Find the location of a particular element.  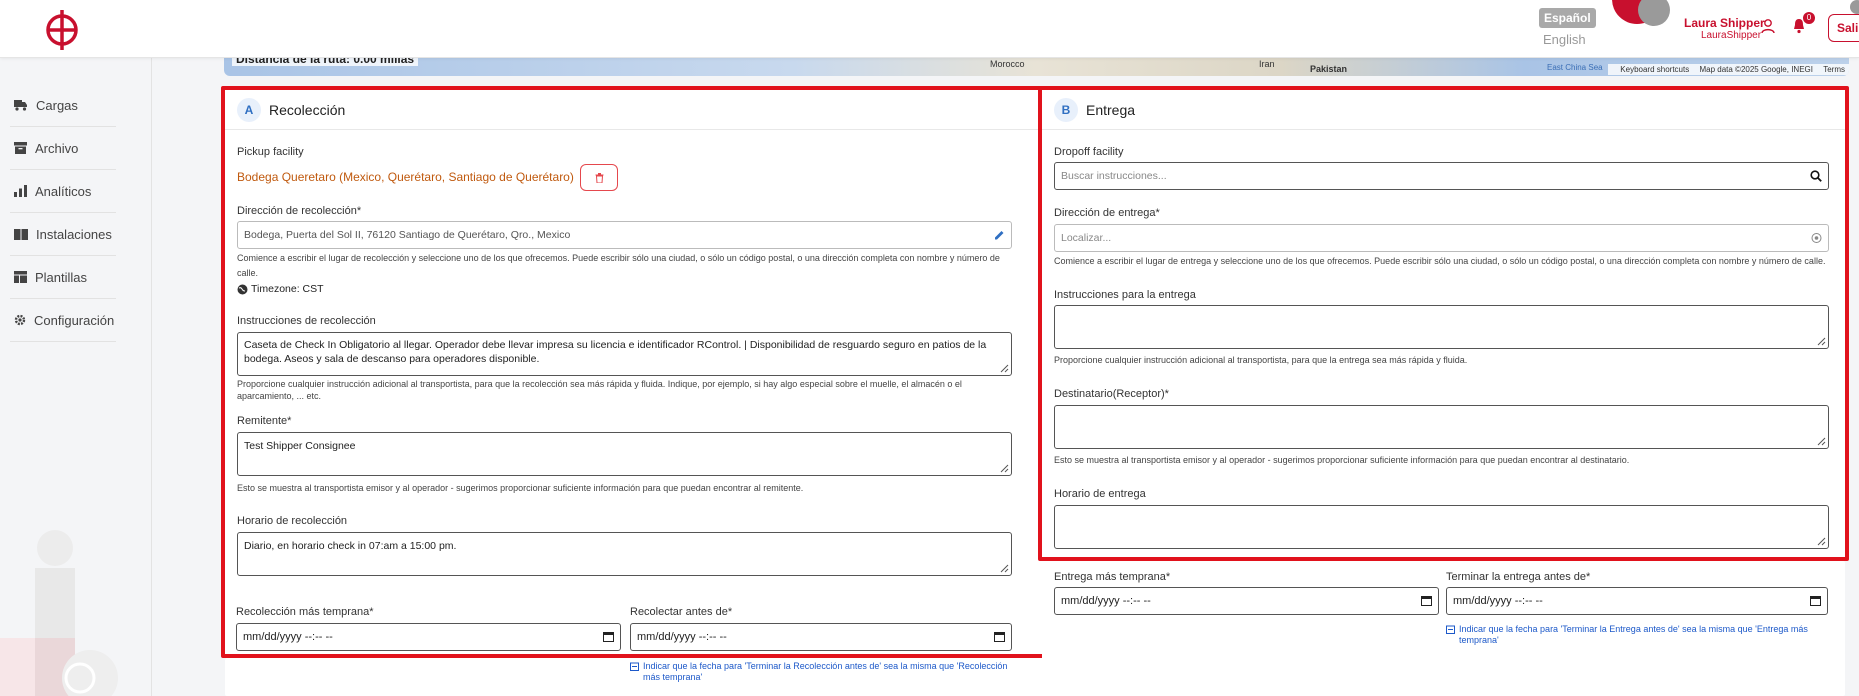

logout-button: Salir is located at coordinates (1843, 28).